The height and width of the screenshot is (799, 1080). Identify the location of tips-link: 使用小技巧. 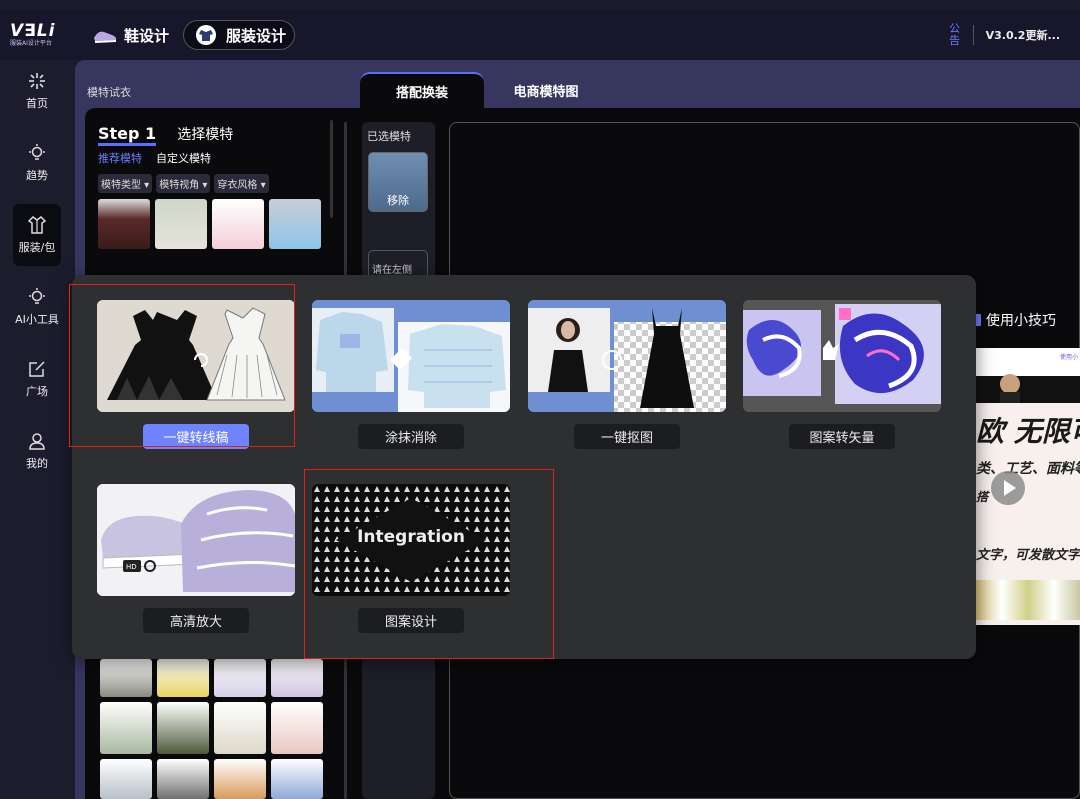
(1013, 320).